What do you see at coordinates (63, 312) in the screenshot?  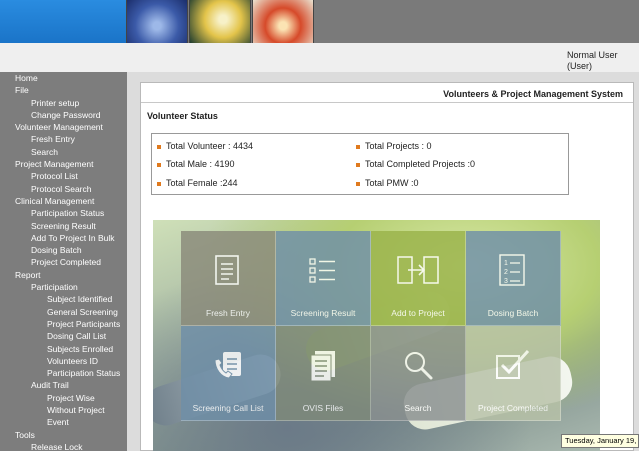 I see `sidebar-item-general-screening: General Screening` at bounding box center [63, 312].